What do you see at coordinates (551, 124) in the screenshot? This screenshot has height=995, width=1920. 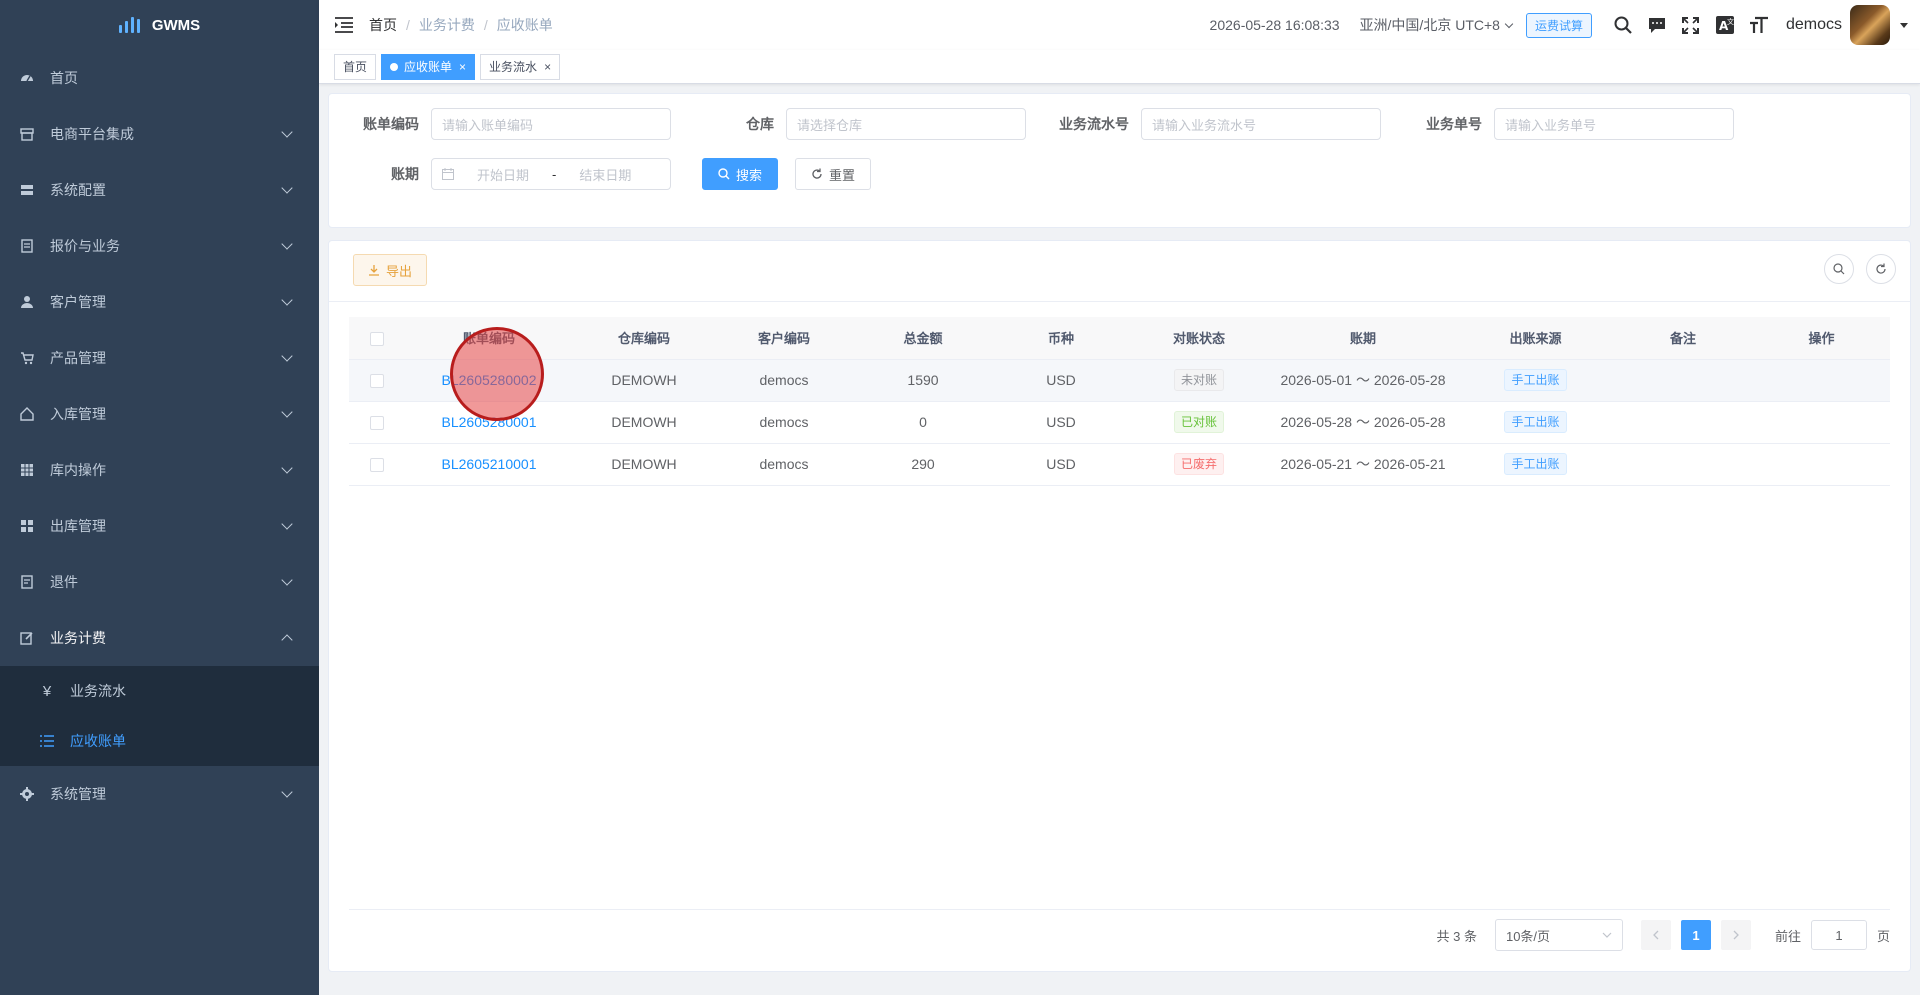 I see `bill-code-input: 请输入账单编码` at bounding box center [551, 124].